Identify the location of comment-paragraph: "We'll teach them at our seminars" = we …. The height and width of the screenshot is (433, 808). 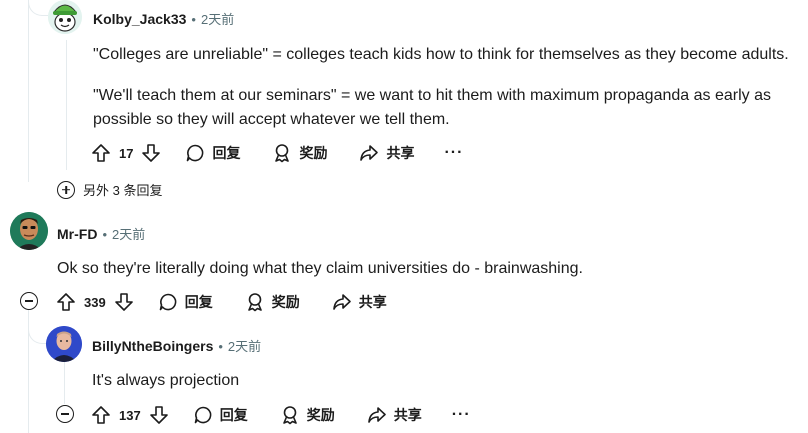
(432, 107).